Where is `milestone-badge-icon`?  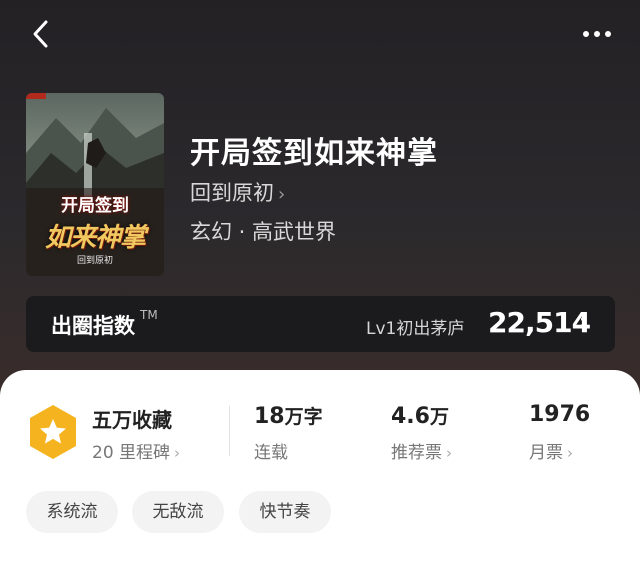 milestone-badge-icon is located at coordinates (53, 432).